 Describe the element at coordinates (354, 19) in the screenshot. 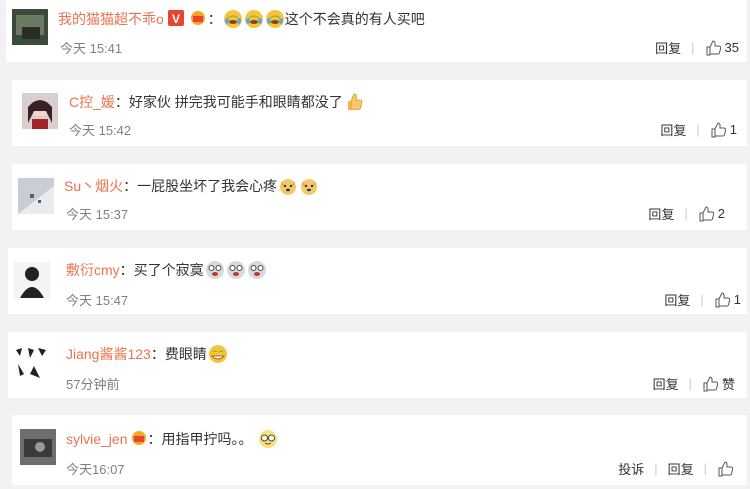

I see `comment-text: 这个不会真的有人买吧` at that location.